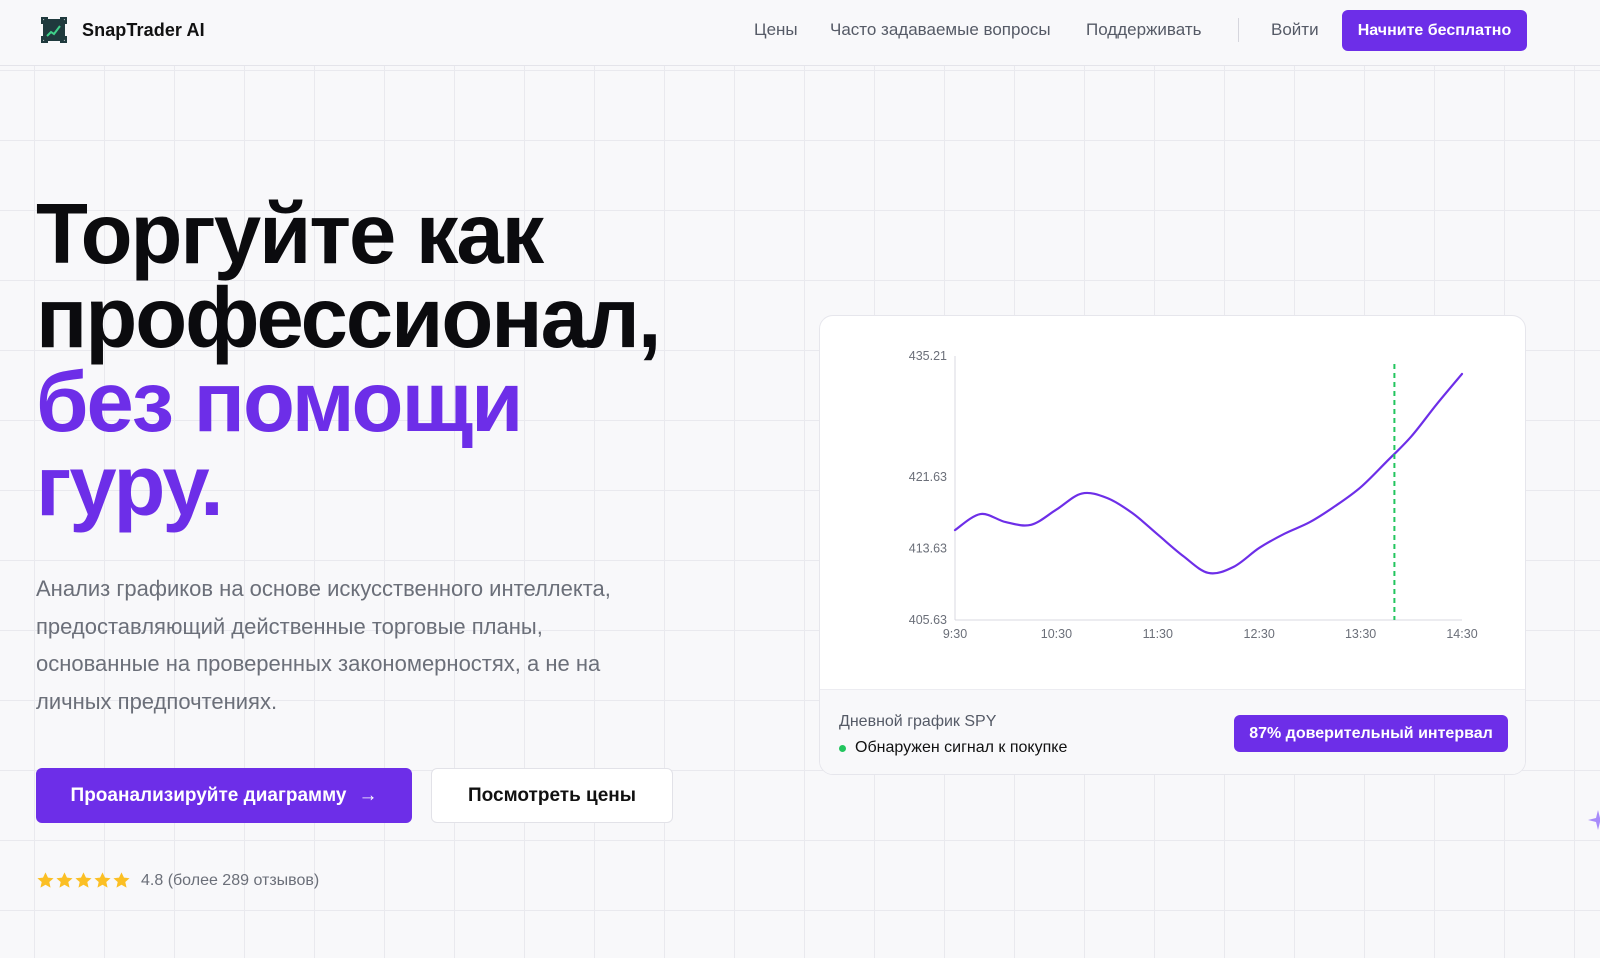 The width and height of the screenshot is (1600, 958). What do you see at coordinates (143, 29) in the screenshot?
I see `brand-name: SnapTrader AI` at bounding box center [143, 29].